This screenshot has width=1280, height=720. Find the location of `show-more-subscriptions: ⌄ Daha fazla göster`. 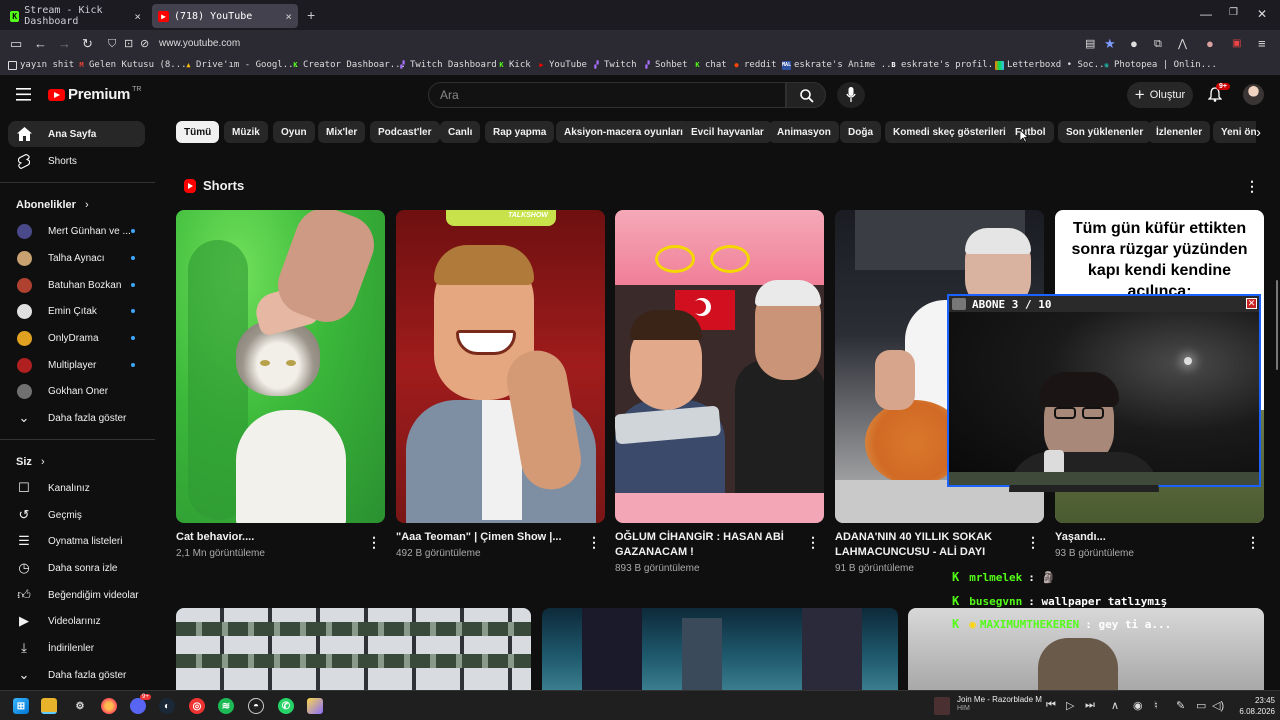

show-more-subscriptions: ⌄ Daha fazla göster is located at coordinates (76, 418).